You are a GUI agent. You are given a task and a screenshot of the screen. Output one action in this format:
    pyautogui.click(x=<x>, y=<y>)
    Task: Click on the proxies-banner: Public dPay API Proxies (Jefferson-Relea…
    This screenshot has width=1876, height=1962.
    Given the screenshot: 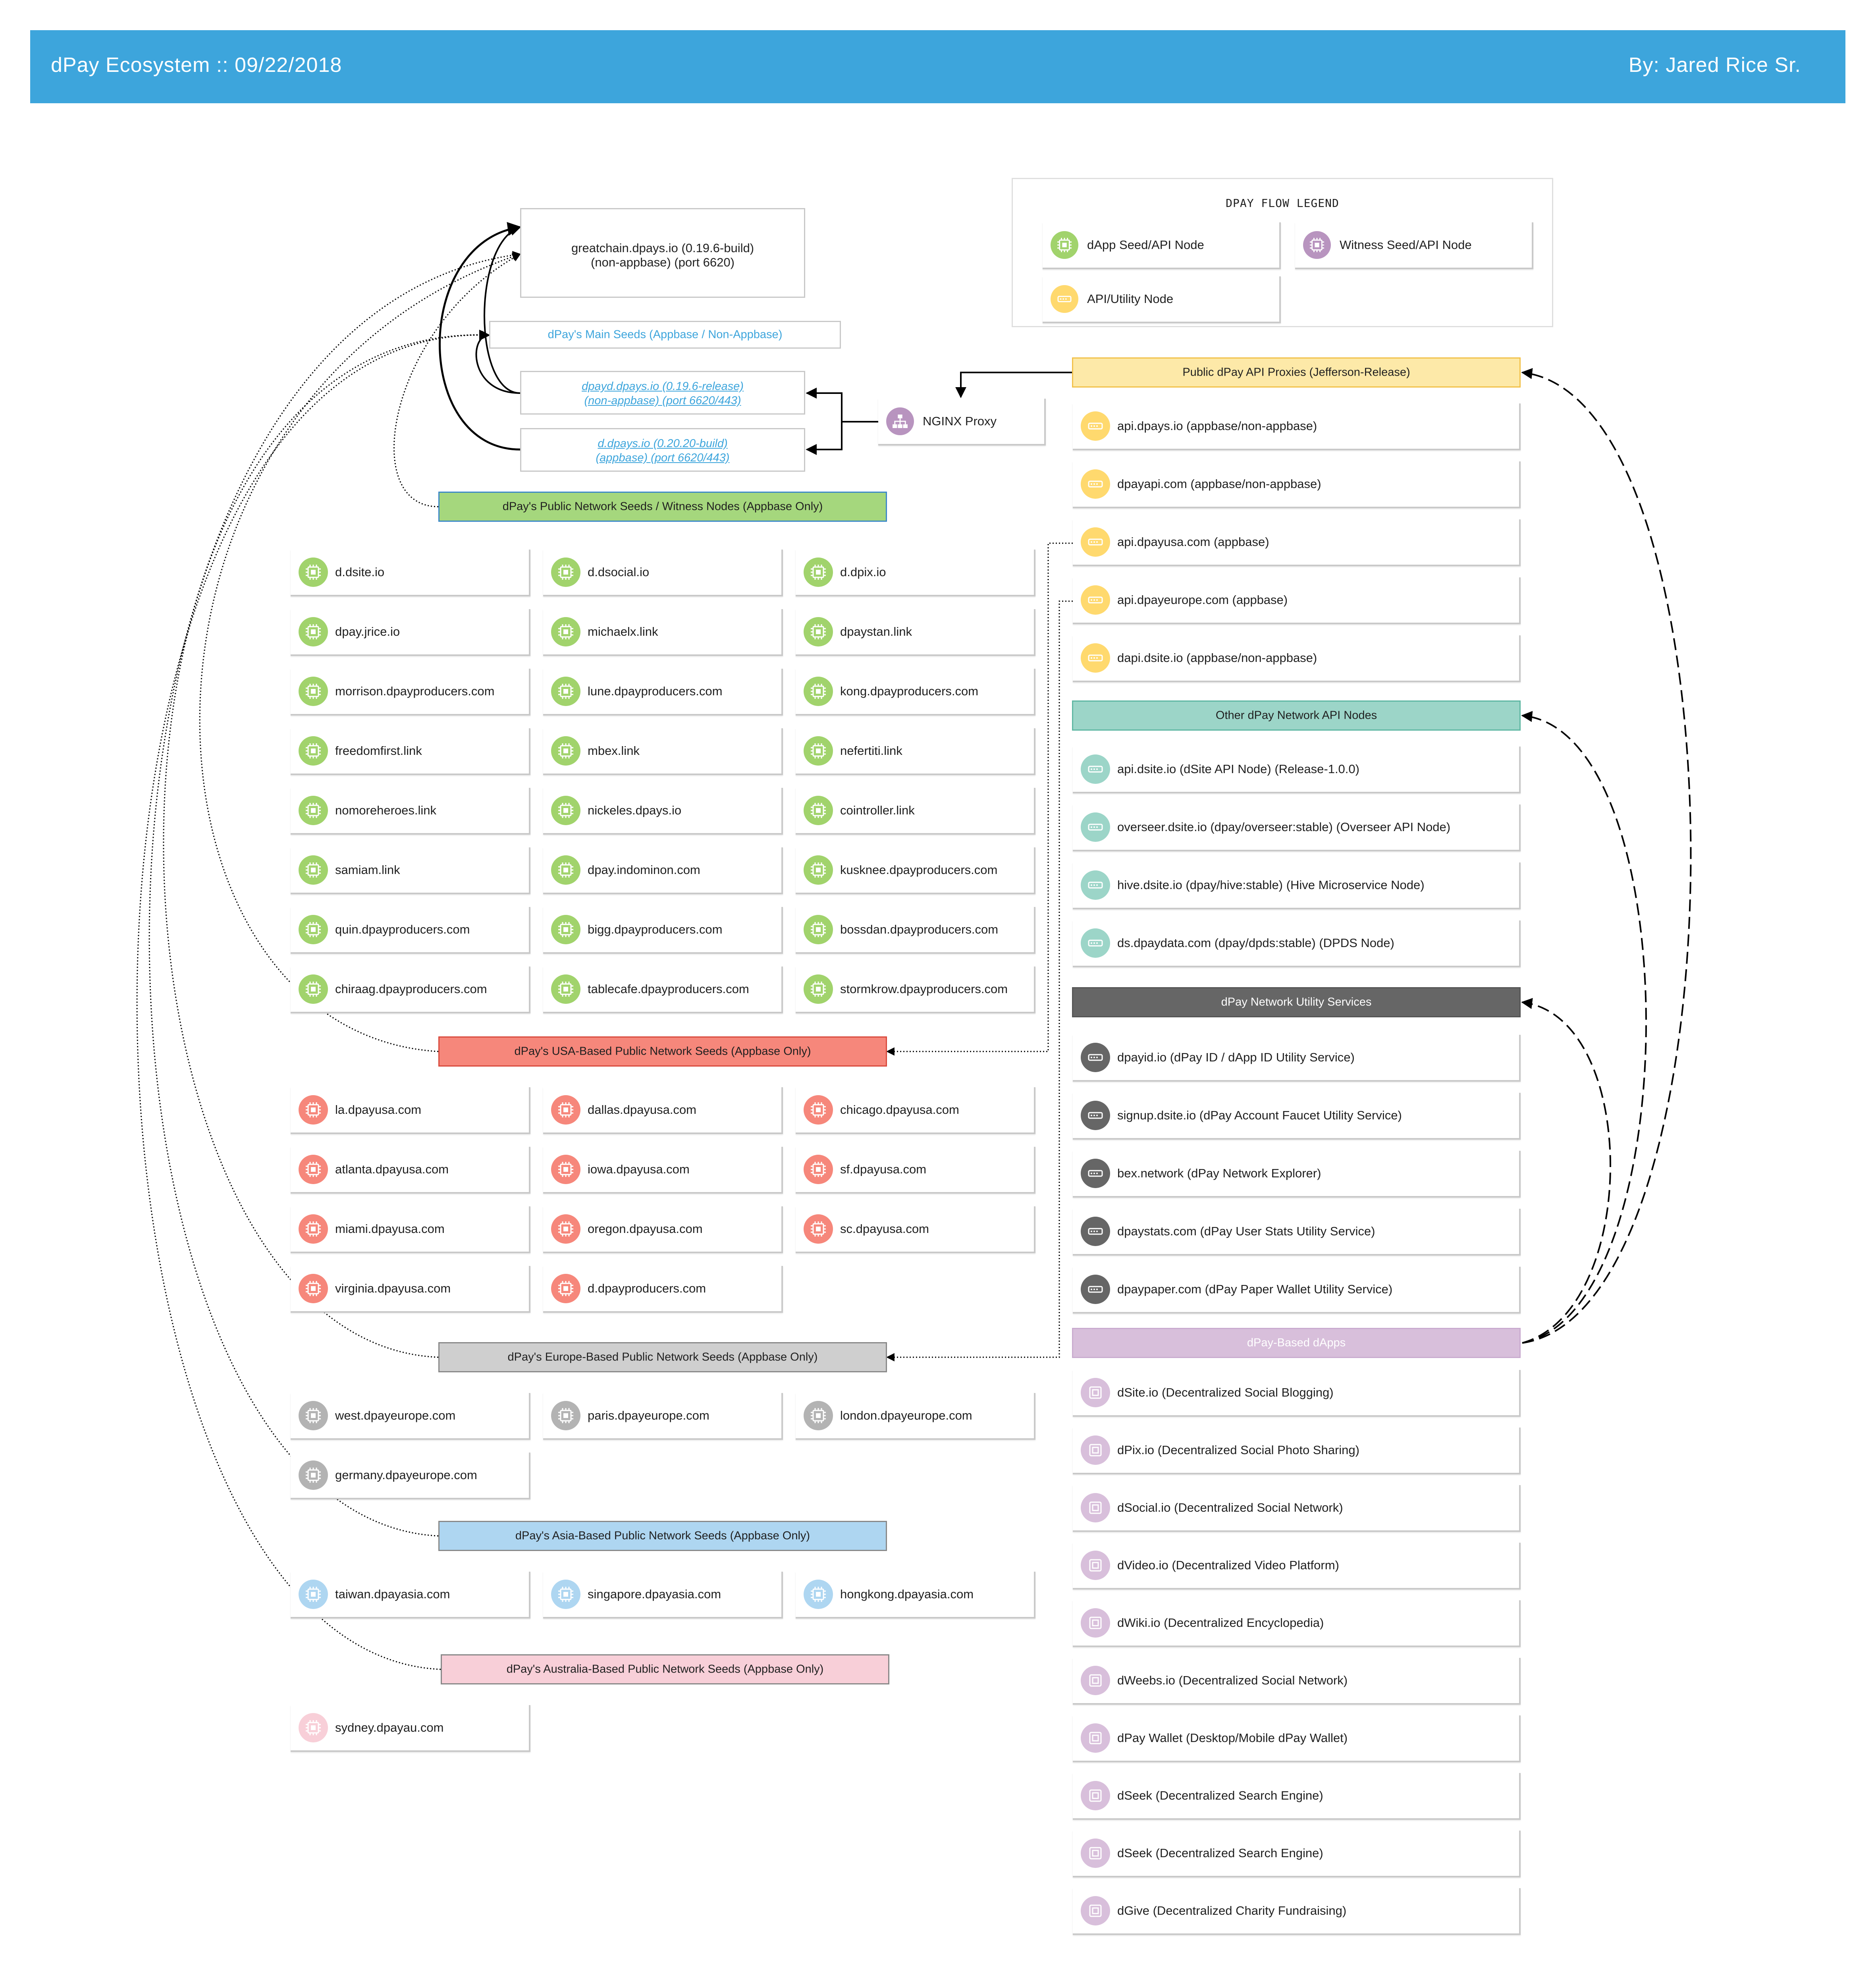 What is the action you would take?
    pyautogui.click(x=1296, y=372)
    